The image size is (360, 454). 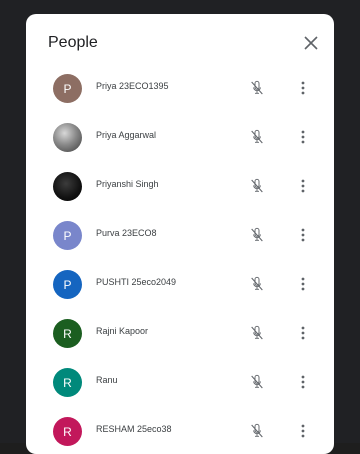 What do you see at coordinates (134, 429) in the screenshot?
I see `participant-name: RESHAM 25eco38` at bounding box center [134, 429].